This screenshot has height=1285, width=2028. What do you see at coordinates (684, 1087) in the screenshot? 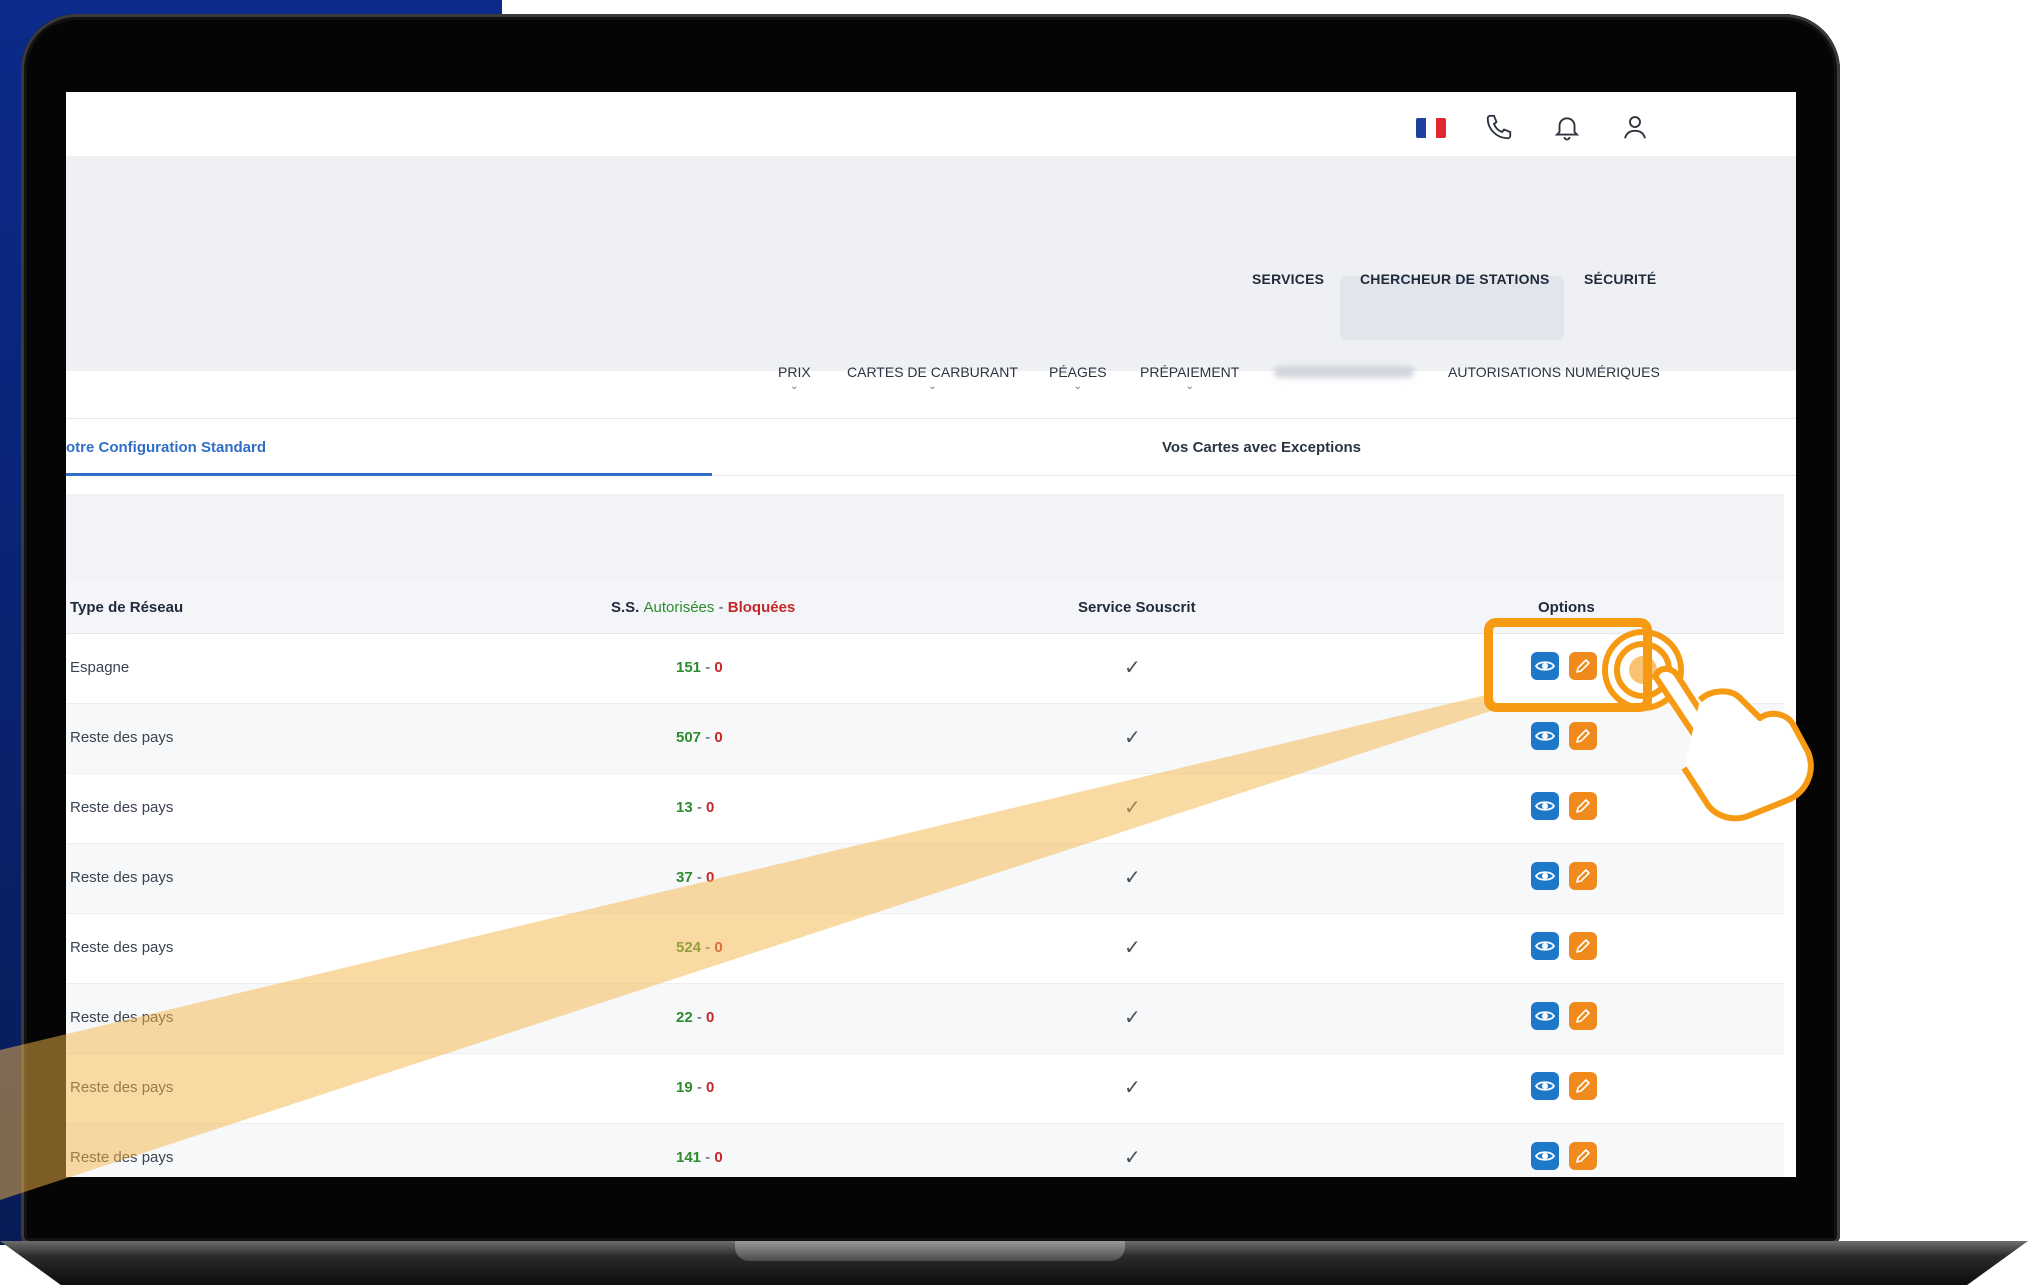
I see `count-authorized: 19` at bounding box center [684, 1087].